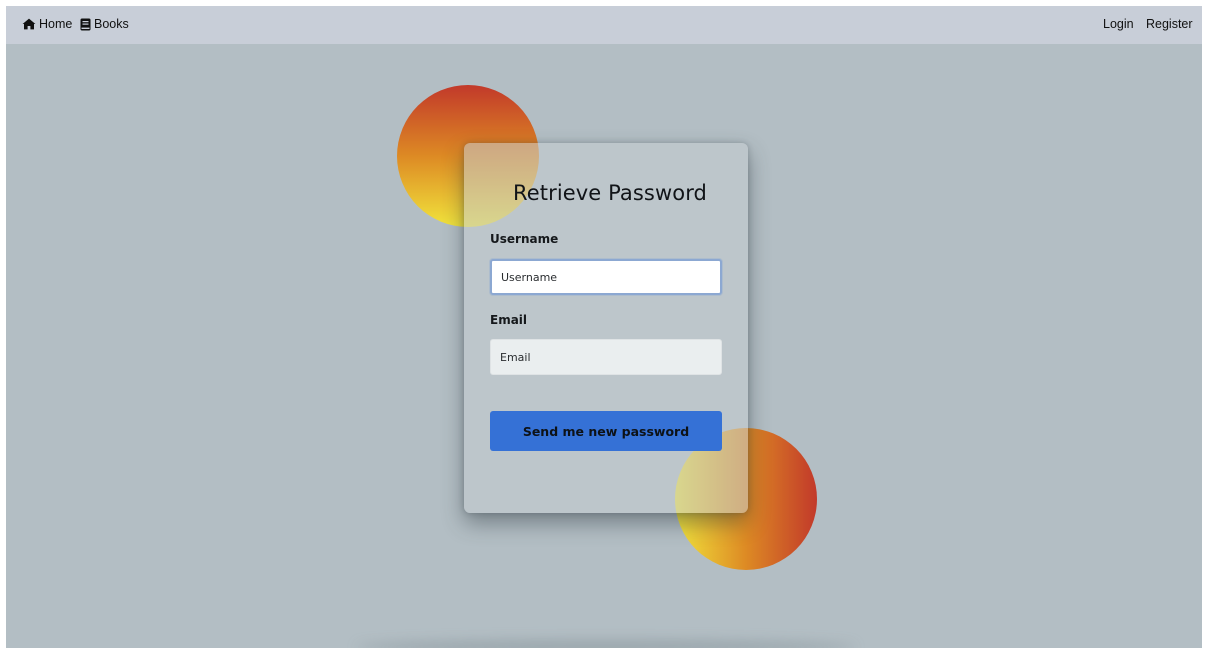  What do you see at coordinates (1169, 24) in the screenshot?
I see `nav-register-link: Register` at bounding box center [1169, 24].